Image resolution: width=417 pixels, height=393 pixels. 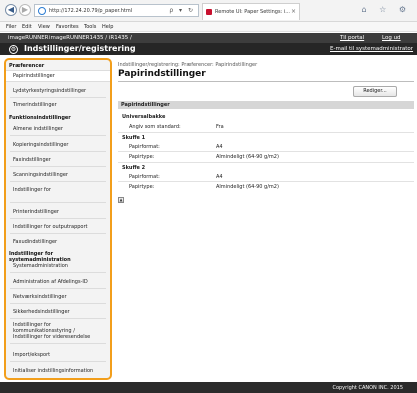 What do you see at coordinates (391, 38) in the screenshot?
I see `logout-link: Log ud` at bounding box center [391, 38].